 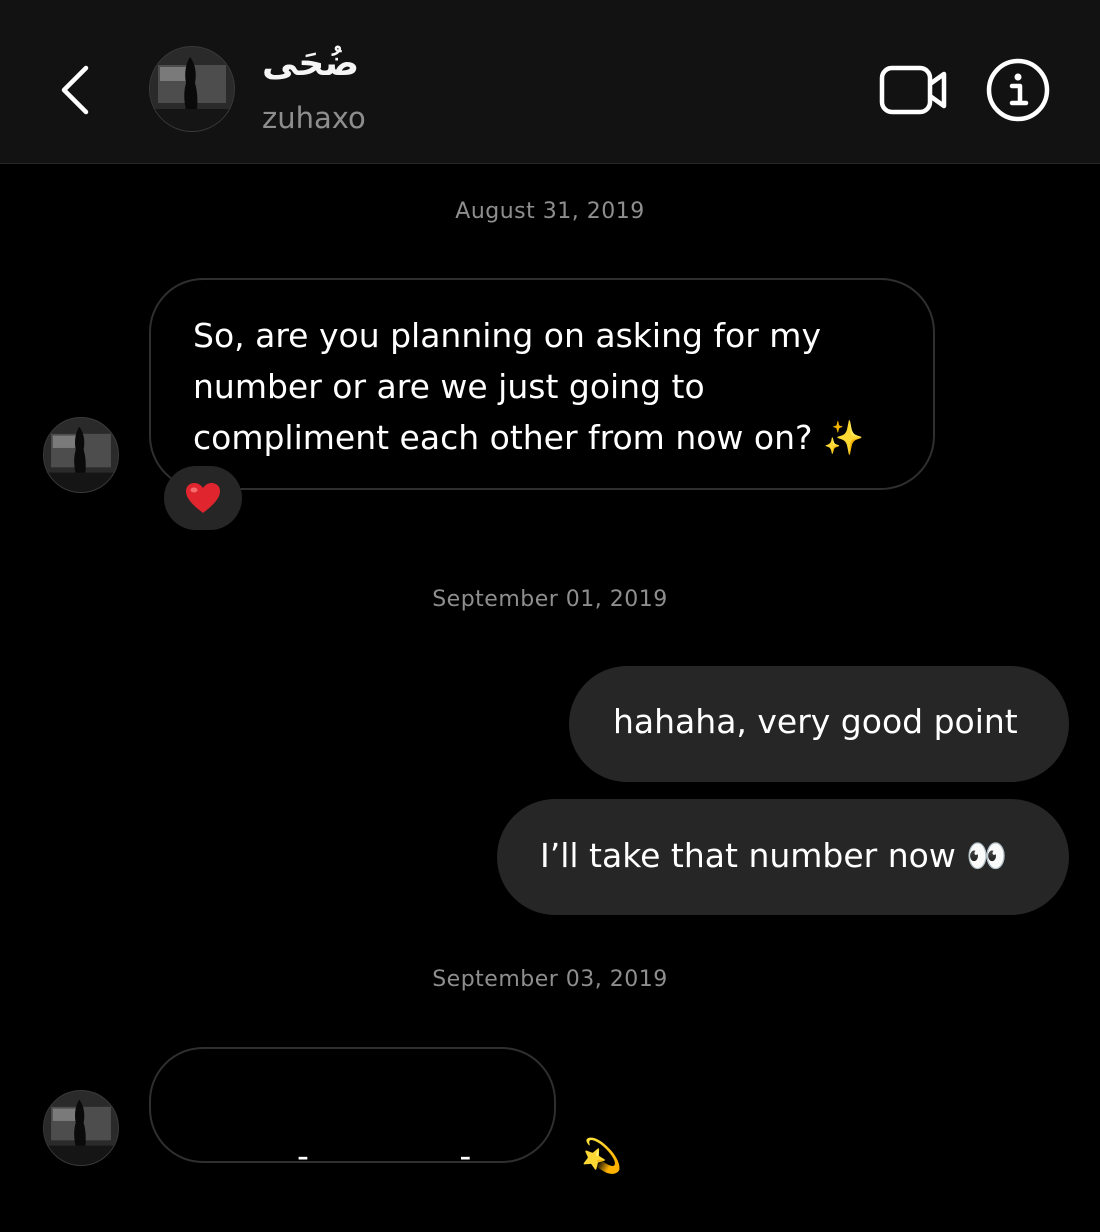 I want to click on message-line: compliment each other from now on? ✨, so click(x=529, y=437).